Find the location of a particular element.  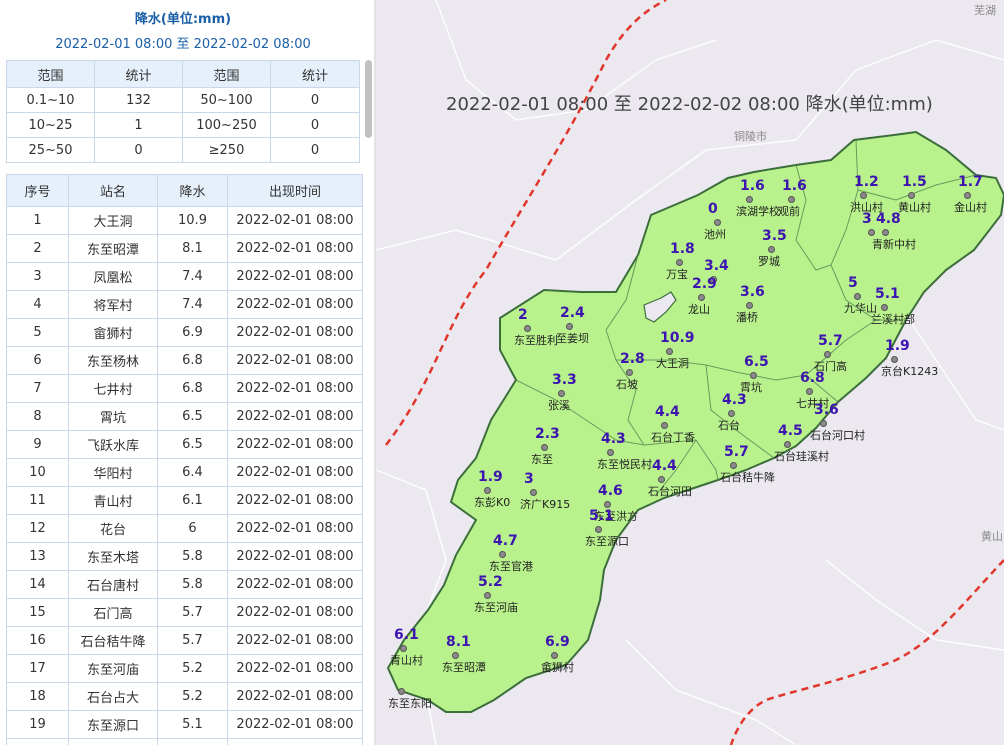

station-row: 18 石台占大 5.2 2022-02-01 08:00 is located at coordinates (184, 696).